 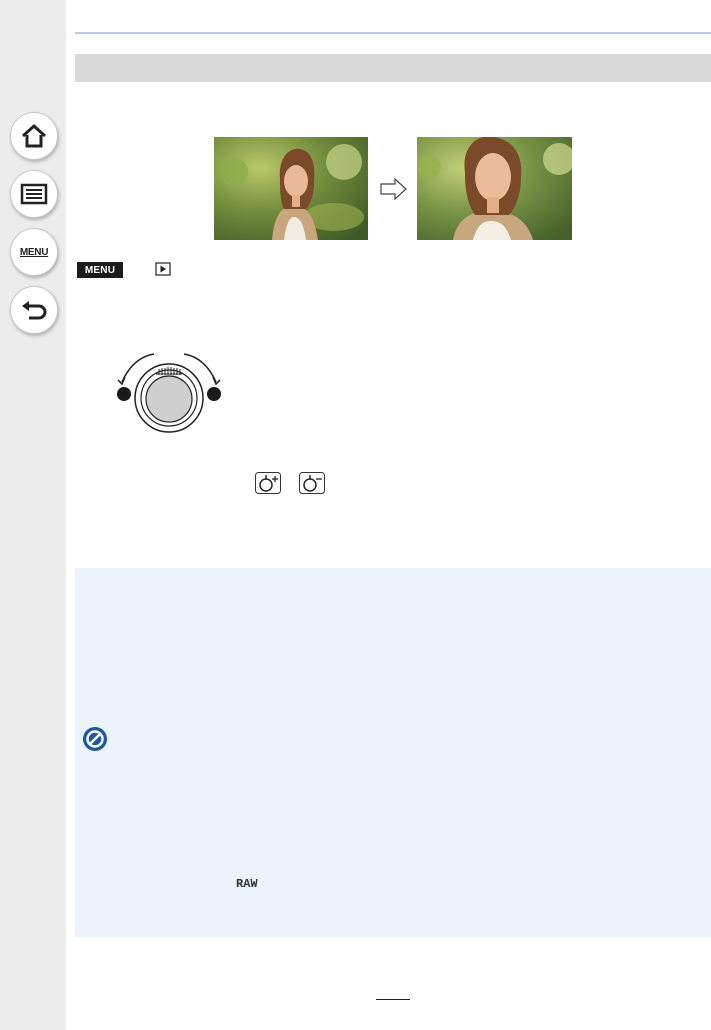 I want to click on sidebar: MENU, so click(x=33, y=515).